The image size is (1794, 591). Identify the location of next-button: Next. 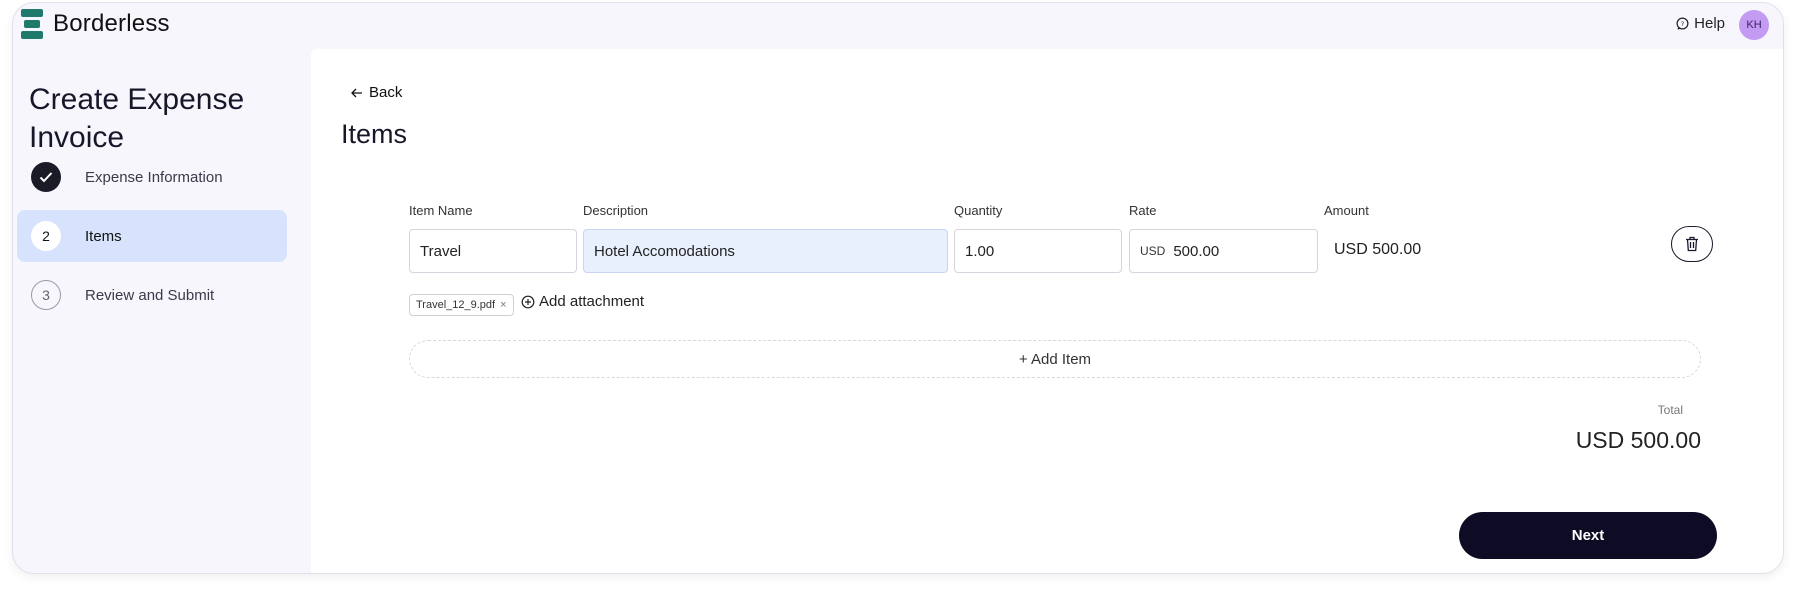
(1588, 535).